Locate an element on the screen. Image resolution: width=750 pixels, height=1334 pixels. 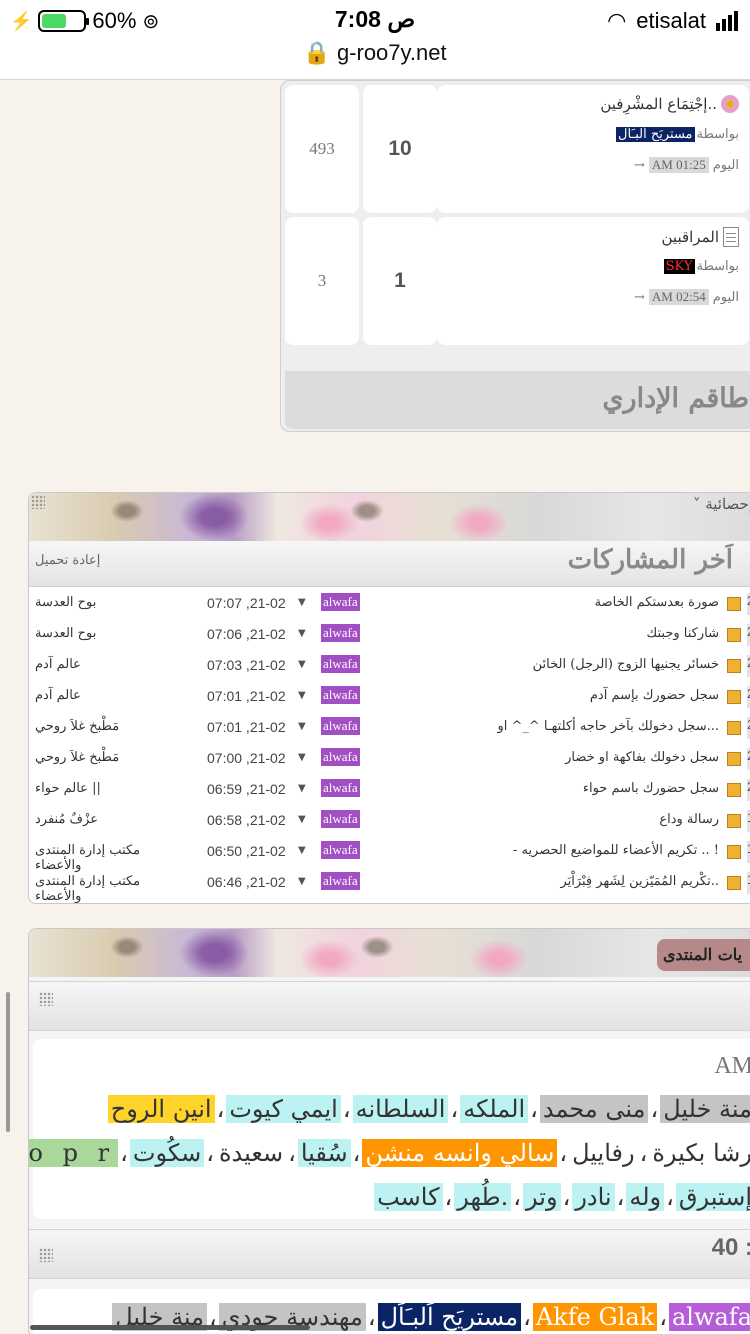
user-link: مستريَح اَلبـَاَل is located at coordinates (655, 134).